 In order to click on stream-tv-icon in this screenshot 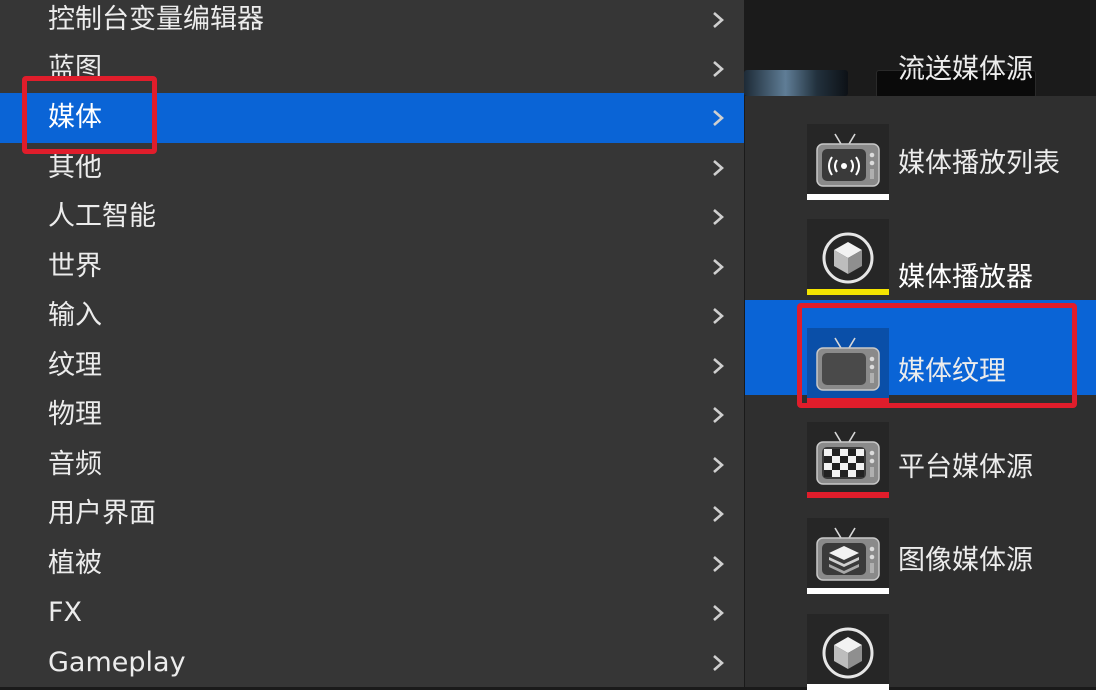, I will do `click(848, 160)`.